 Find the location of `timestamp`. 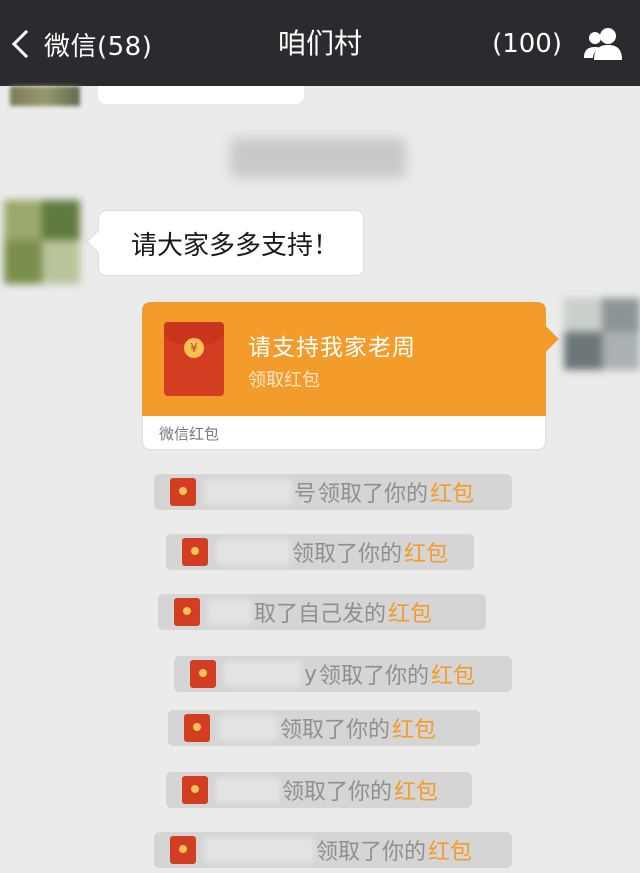

timestamp is located at coordinates (318, 158).